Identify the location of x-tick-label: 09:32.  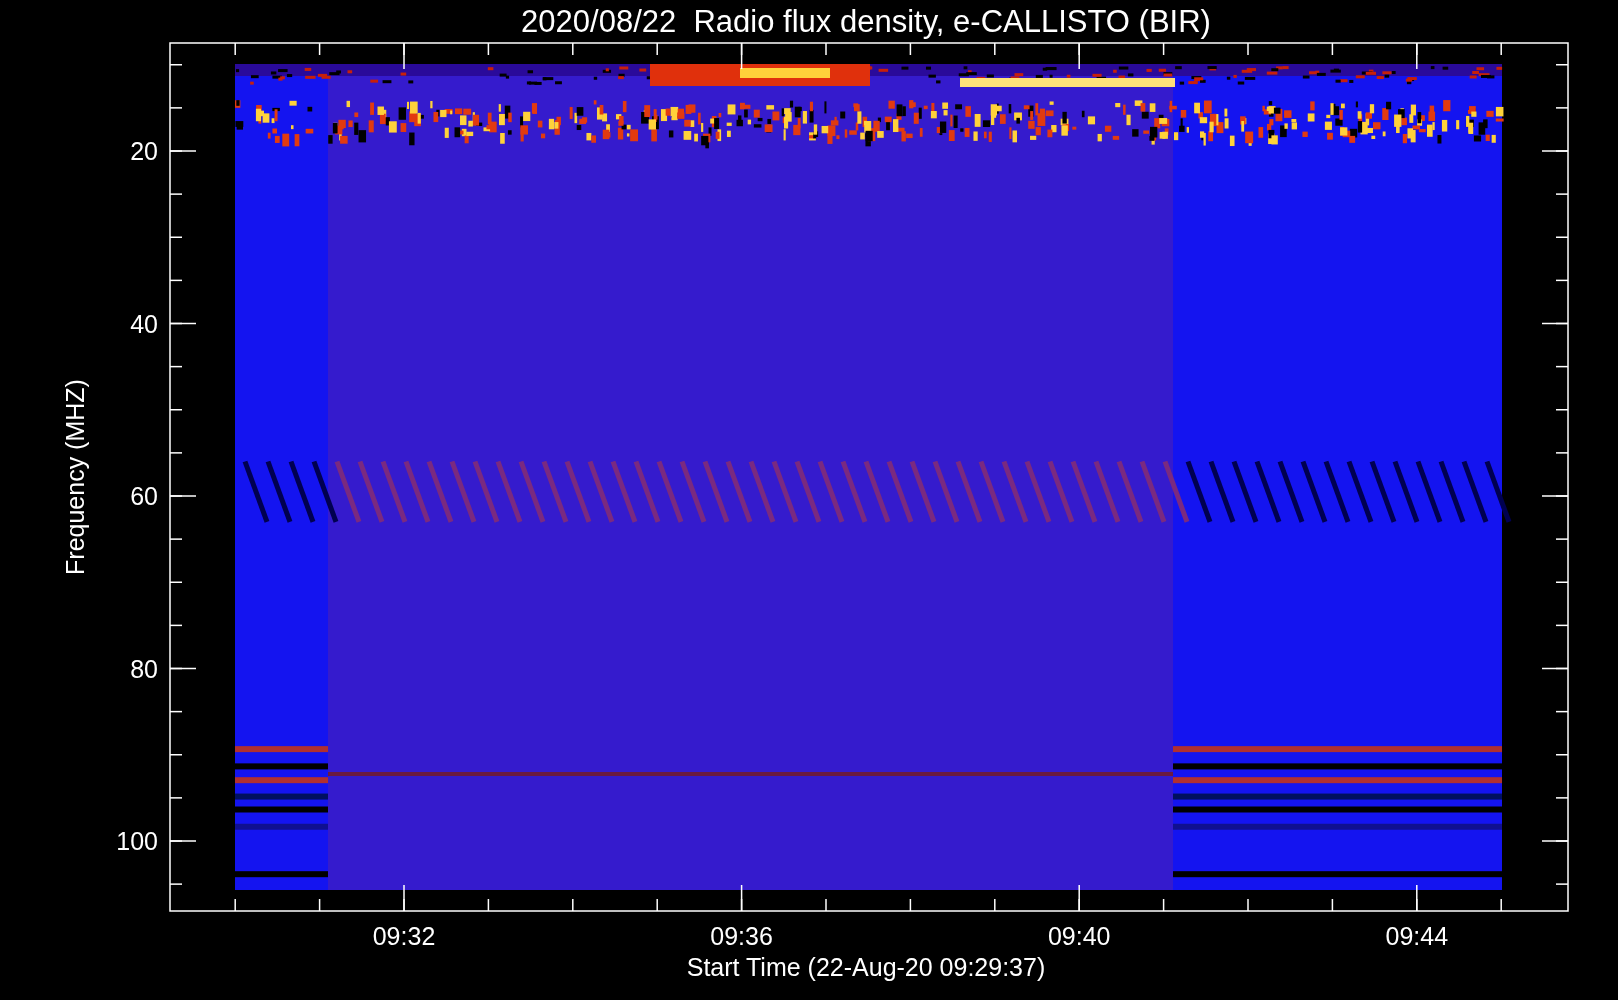
(404, 936).